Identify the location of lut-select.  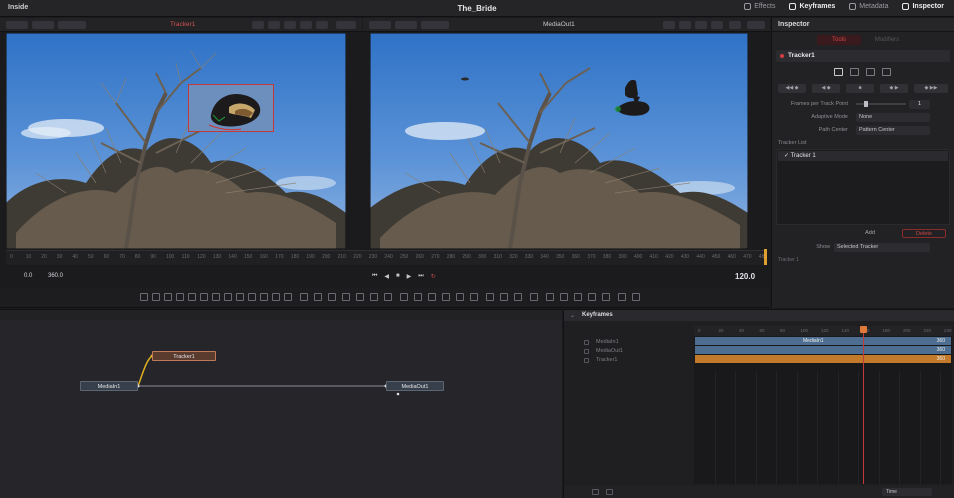
(435, 25).